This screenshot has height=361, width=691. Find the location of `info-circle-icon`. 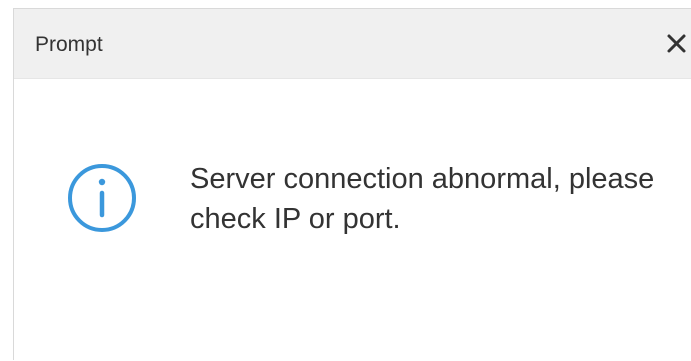

info-circle-icon is located at coordinates (102, 198).